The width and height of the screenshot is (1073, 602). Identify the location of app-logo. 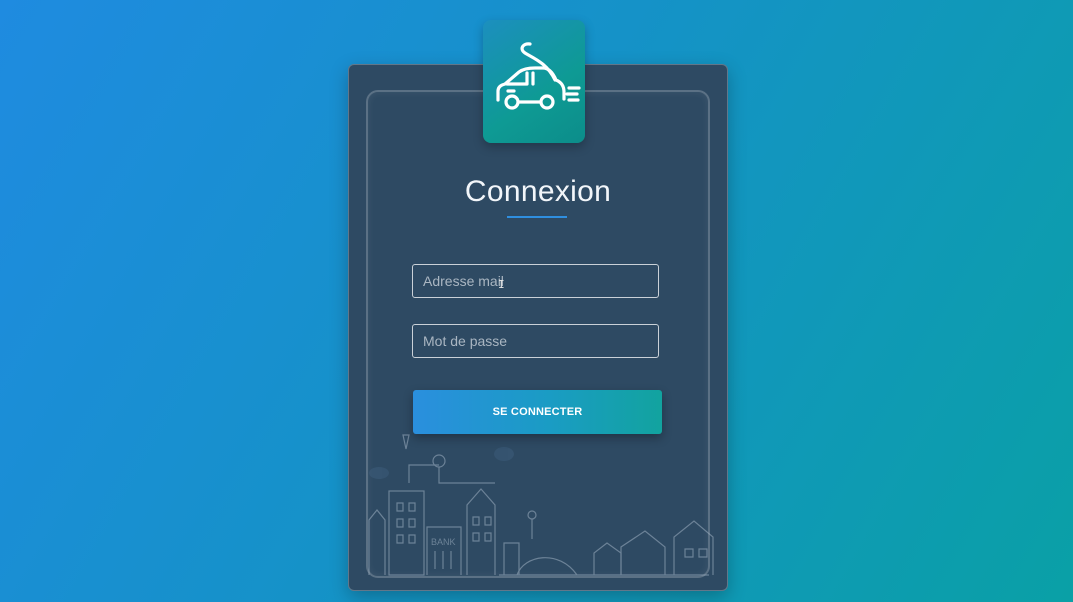
(534, 81).